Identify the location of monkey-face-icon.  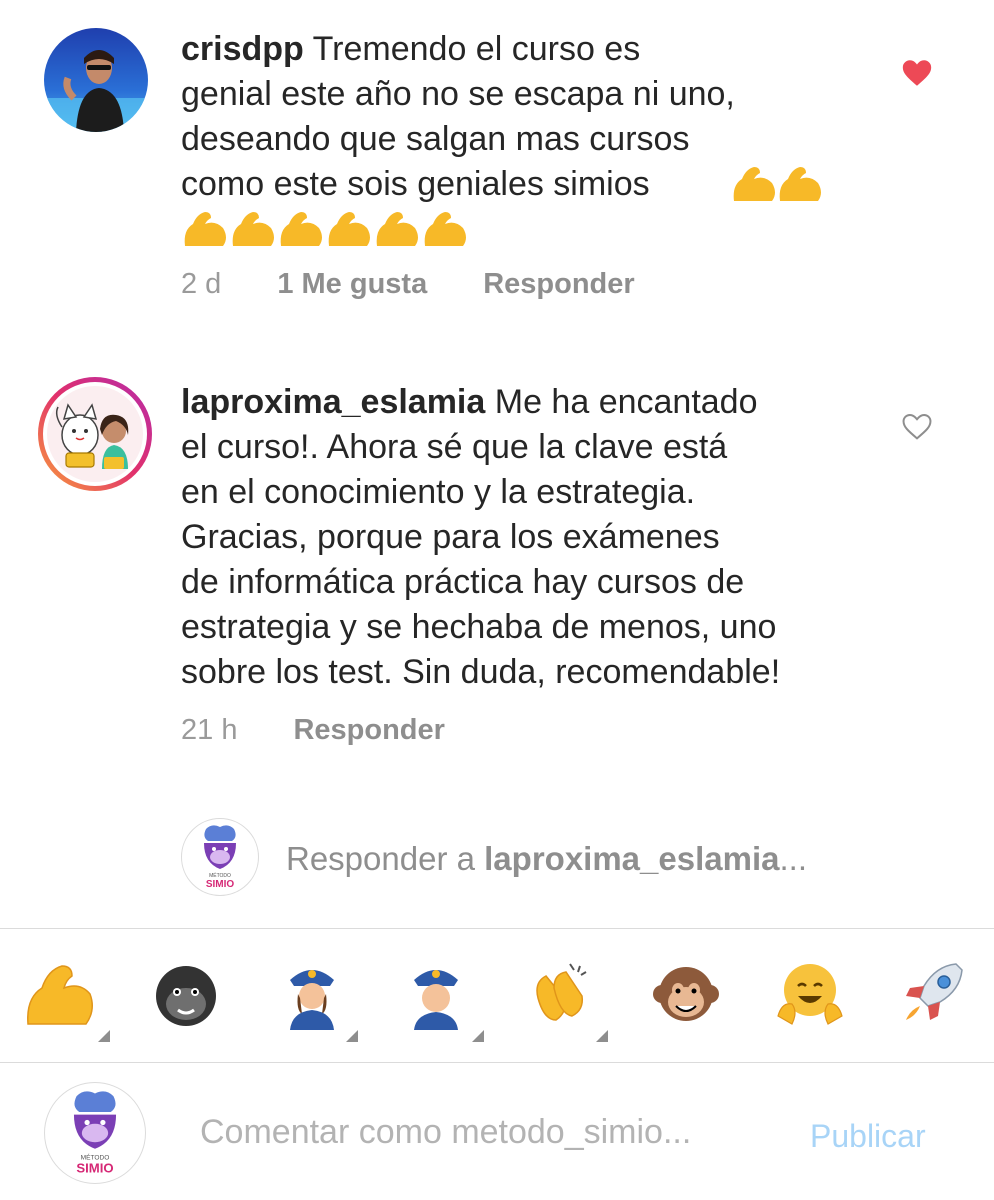
(686, 994).